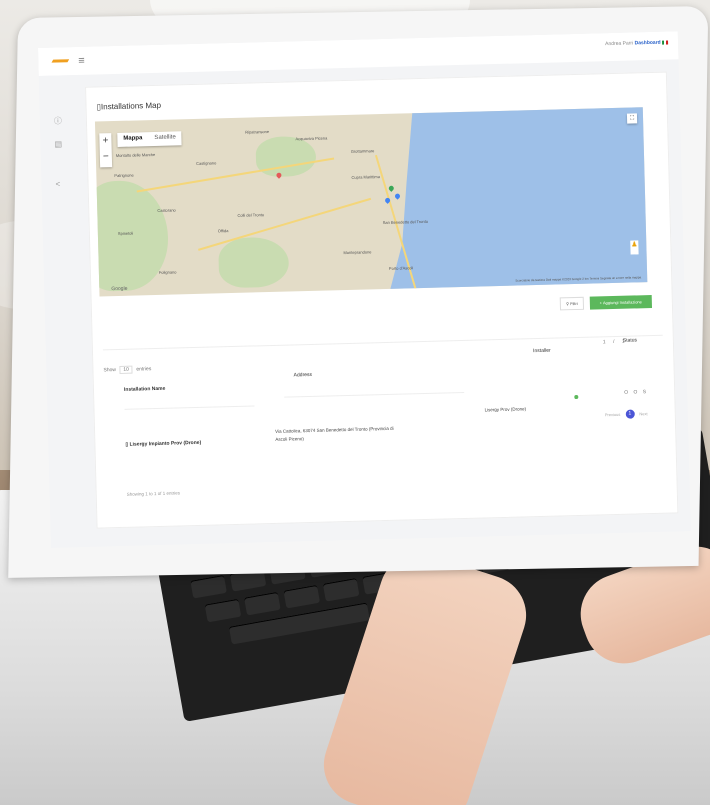 This screenshot has width=710, height=805. I want to click on hamburger-menu-icon: ≡, so click(81, 61).